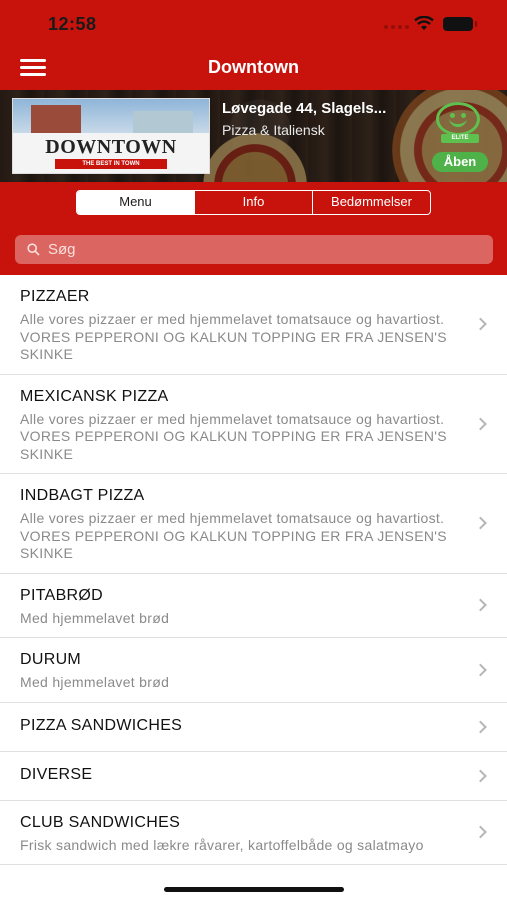  Describe the element at coordinates (273, 130) in the screenshot. I see `restaurant-cuisine: Pizza & Italiensk` at that location.